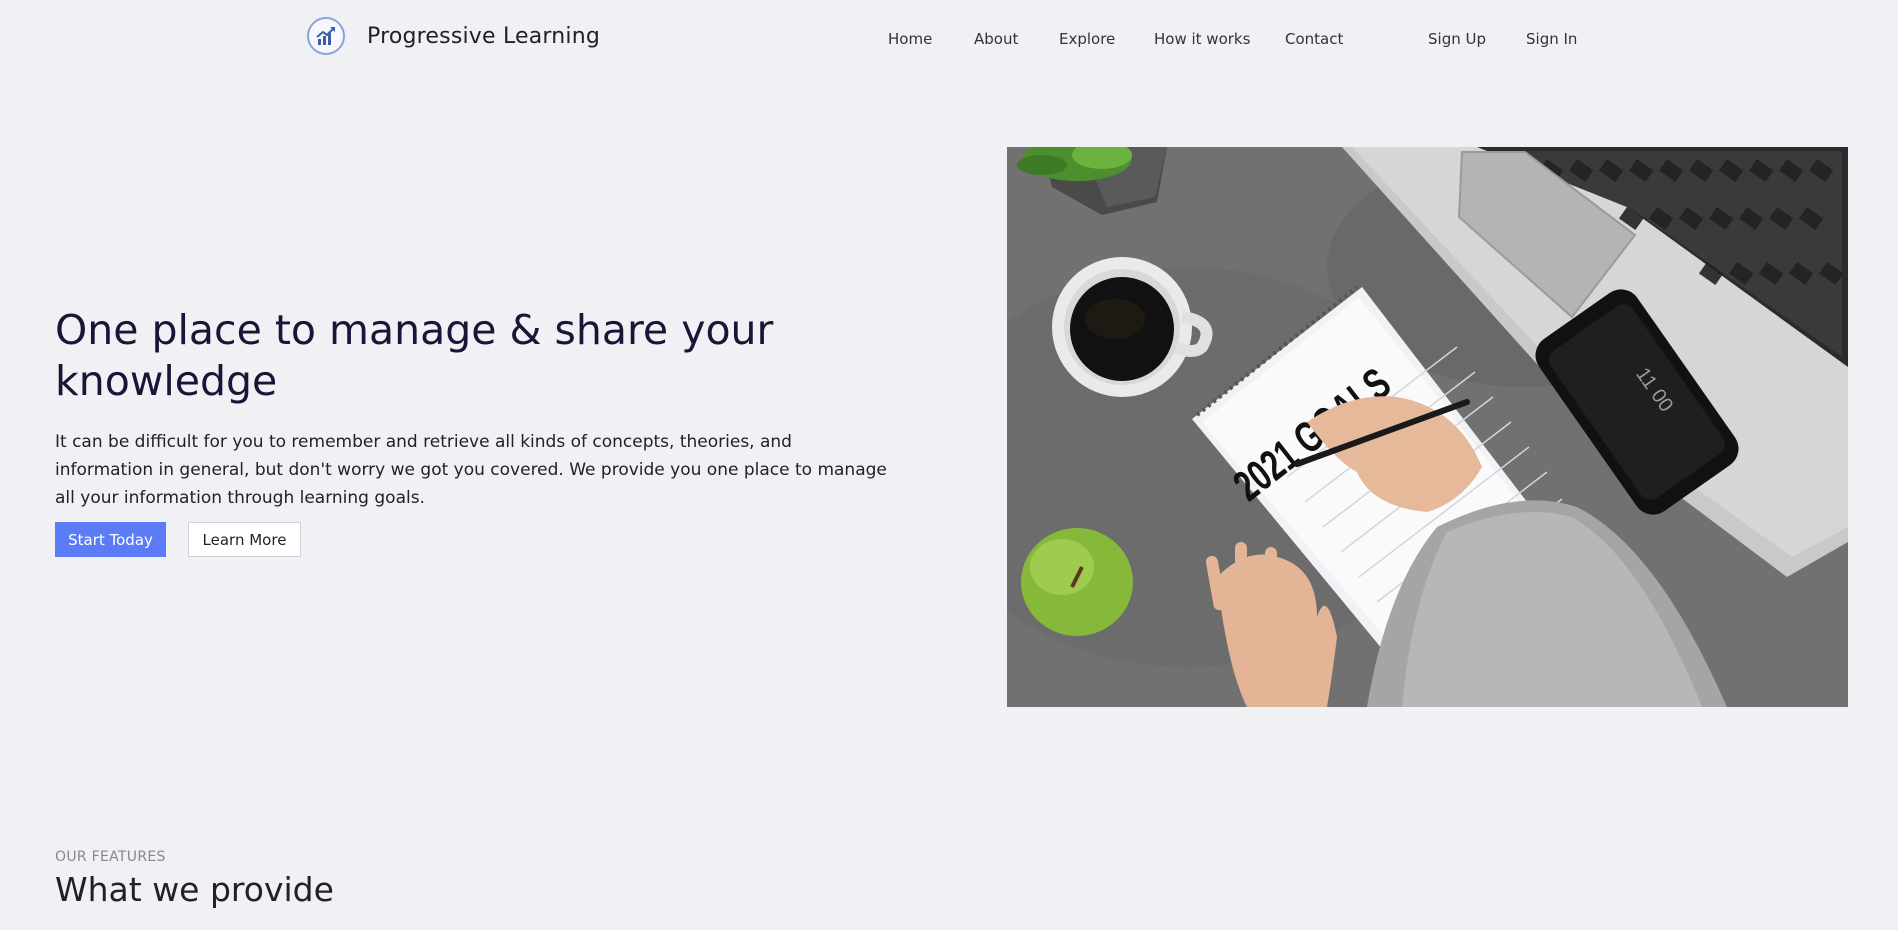  Describe the element at coordinates (244, 539) in the screenshot. I see `learn-more-button: Learn More` at that location.